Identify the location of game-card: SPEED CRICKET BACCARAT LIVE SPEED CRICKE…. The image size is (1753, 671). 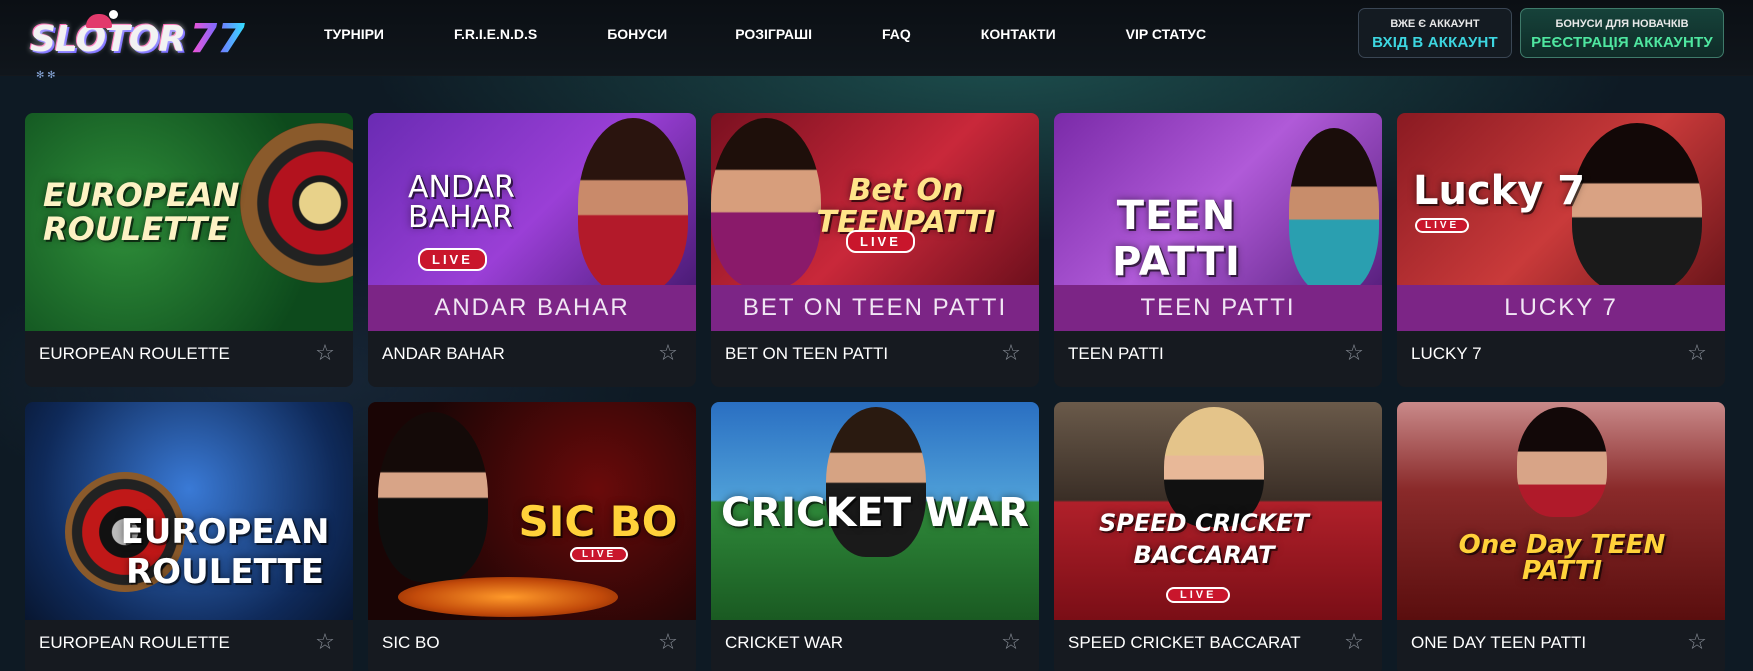
(1218, 536).